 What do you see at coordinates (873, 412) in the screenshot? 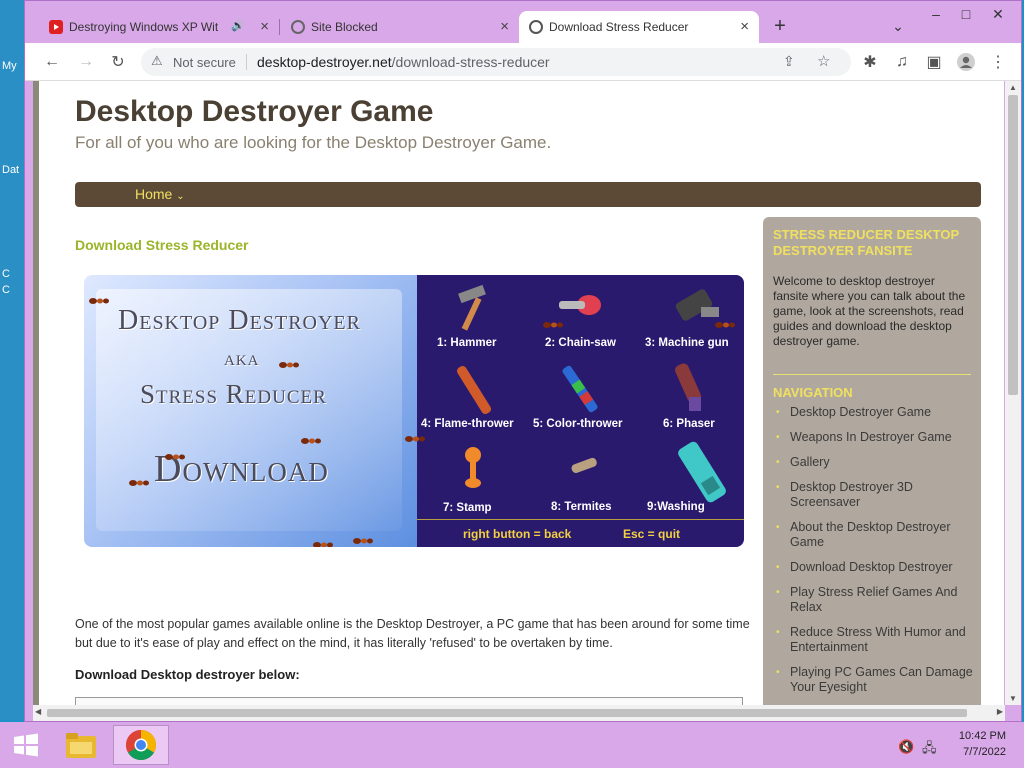
I see `sidebar-link: Desktop Destroyer Game` at bounding box center [873, 412].